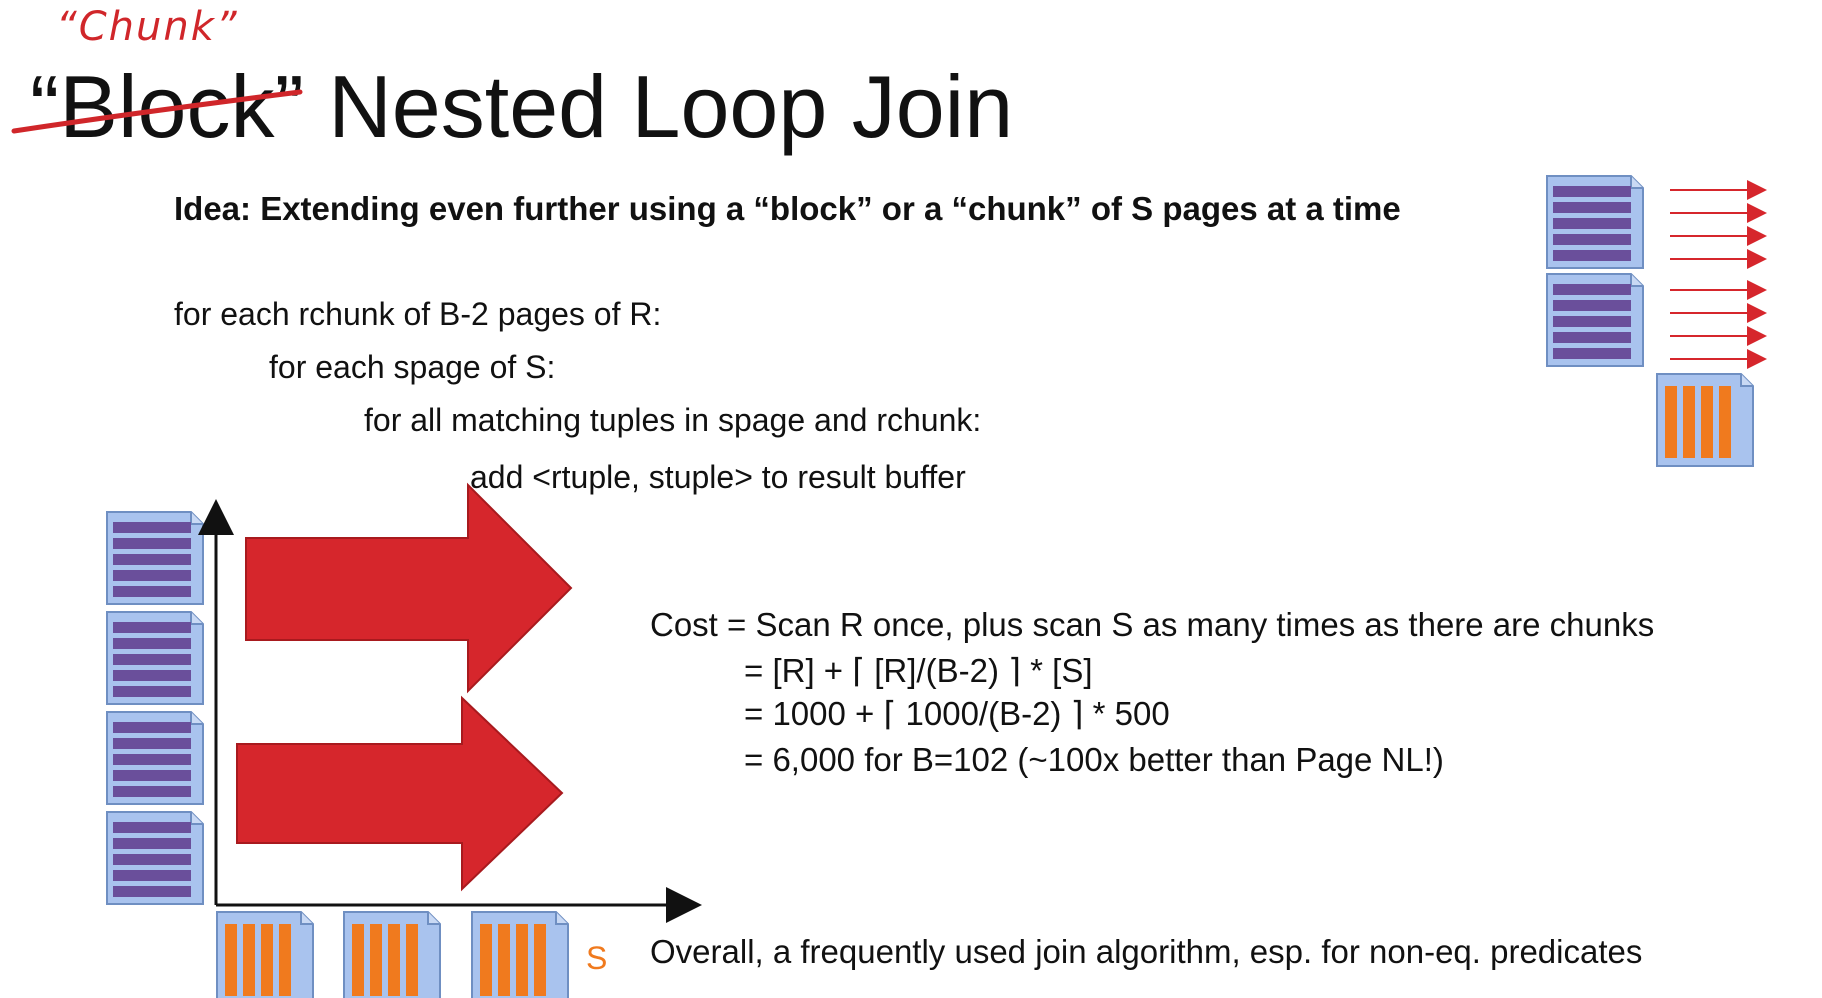  Describe the element at coordinates (1705, 420) in the screenshot. I see `spage-top-icon` at that location.